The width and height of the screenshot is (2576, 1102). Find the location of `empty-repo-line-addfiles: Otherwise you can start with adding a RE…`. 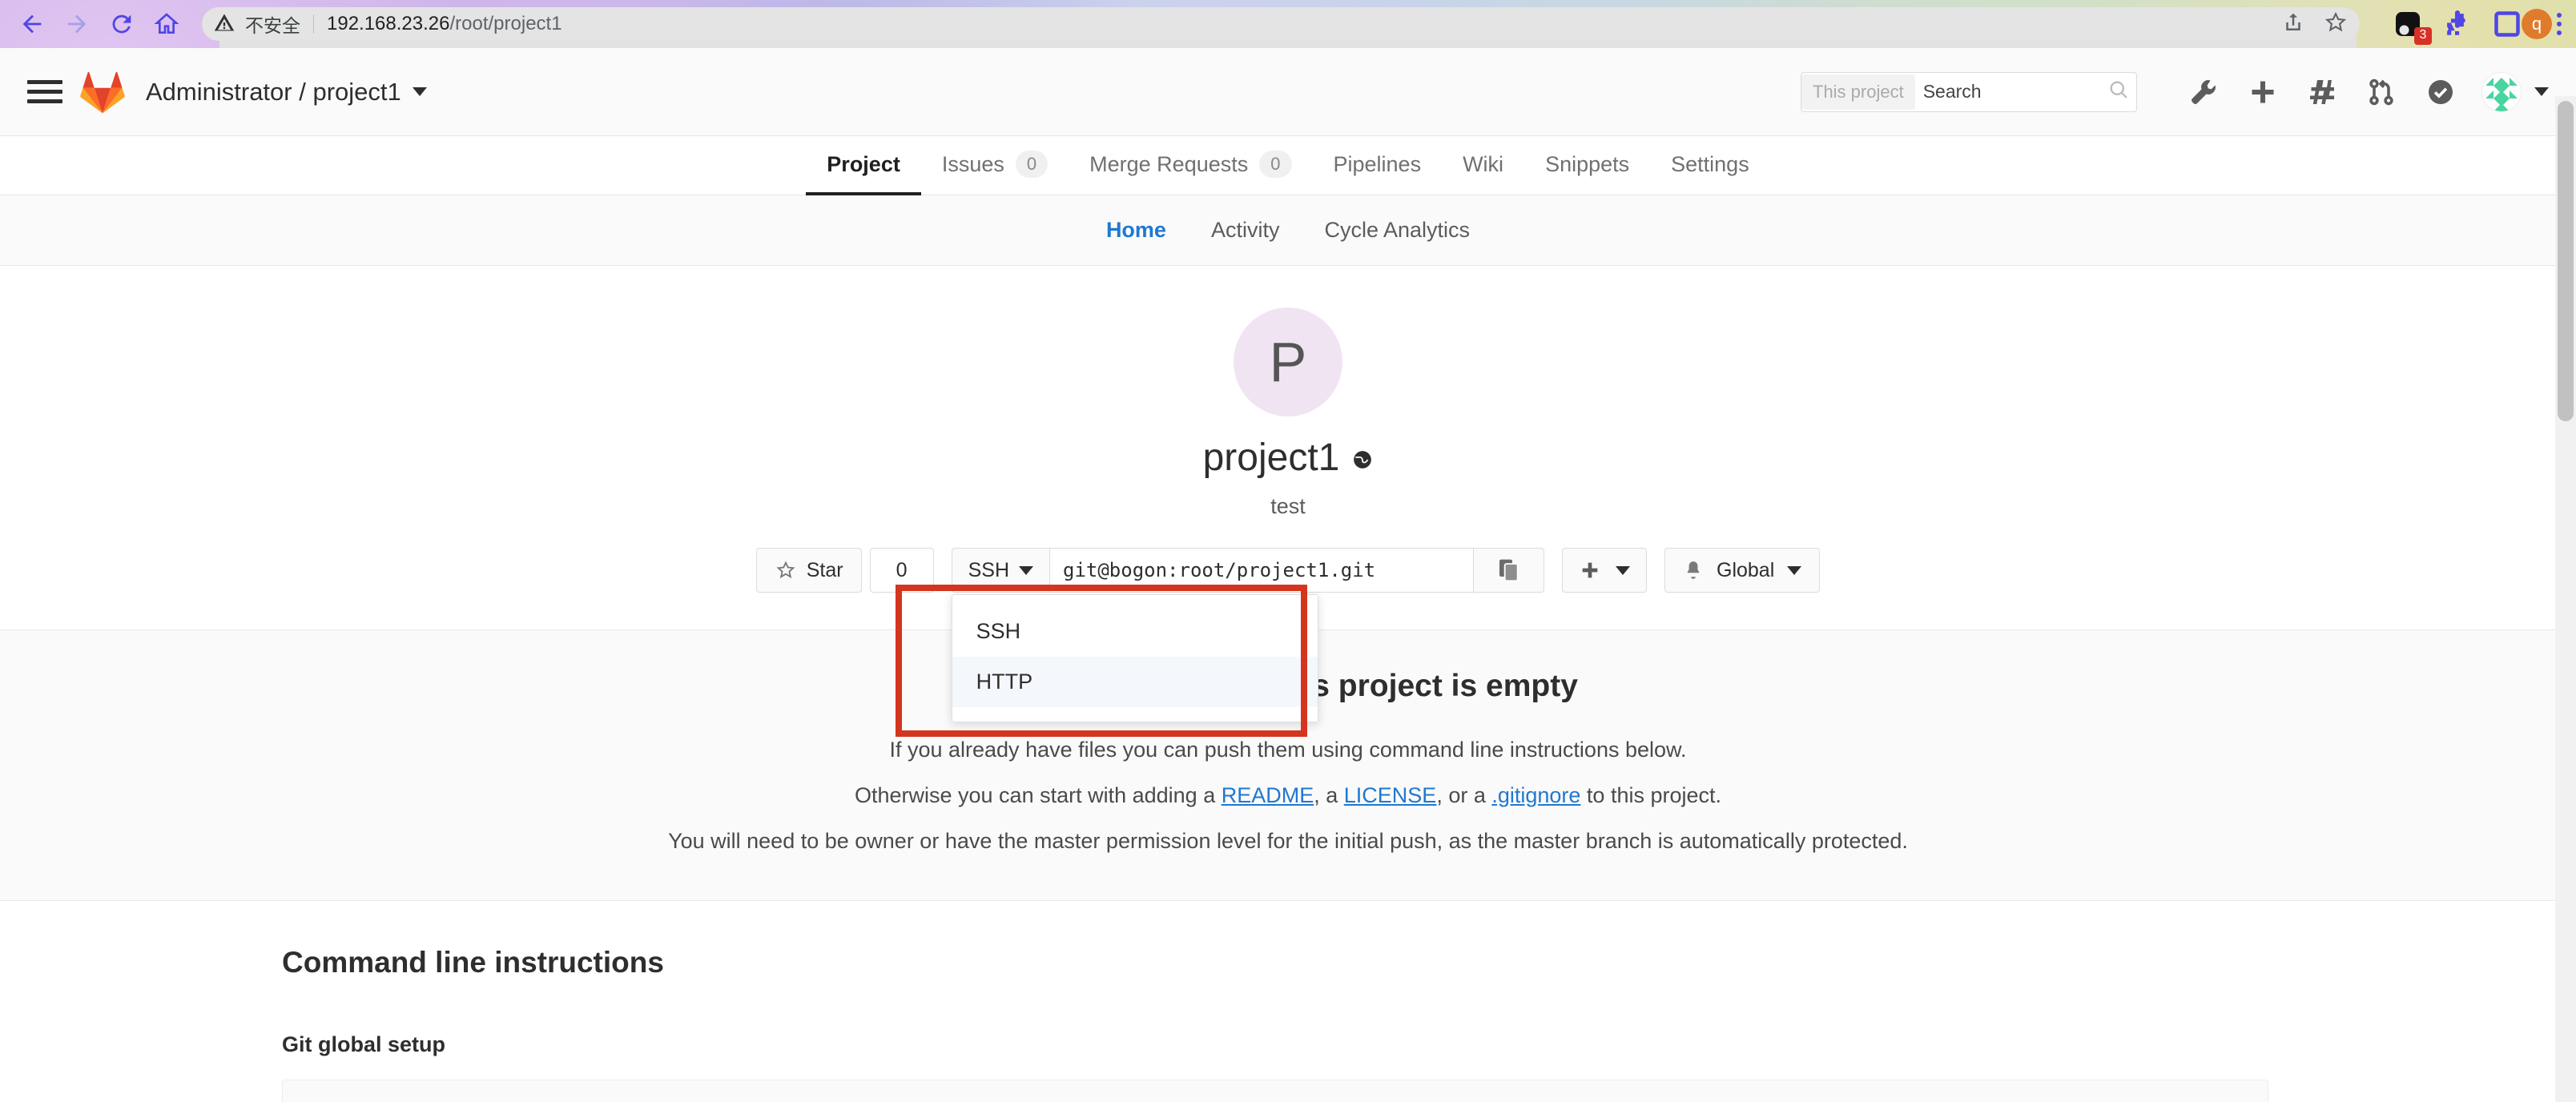

empty-repo-line-addfiles: Otherwise you can start with adding a RE… is located at coordinates (1288, 795).